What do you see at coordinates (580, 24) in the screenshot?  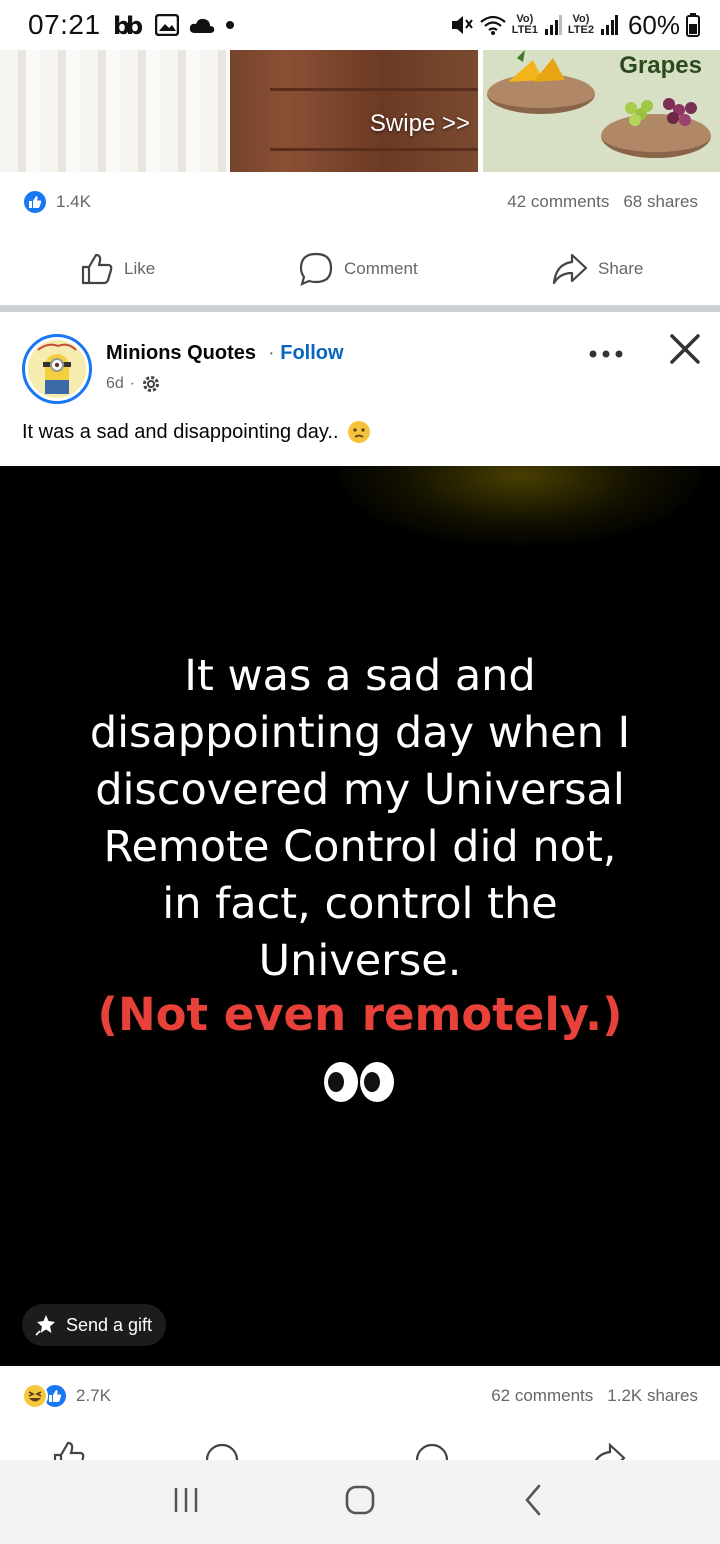 I see `lte2-indicator: Vo) LTE2` at bounding box center [580, 24].